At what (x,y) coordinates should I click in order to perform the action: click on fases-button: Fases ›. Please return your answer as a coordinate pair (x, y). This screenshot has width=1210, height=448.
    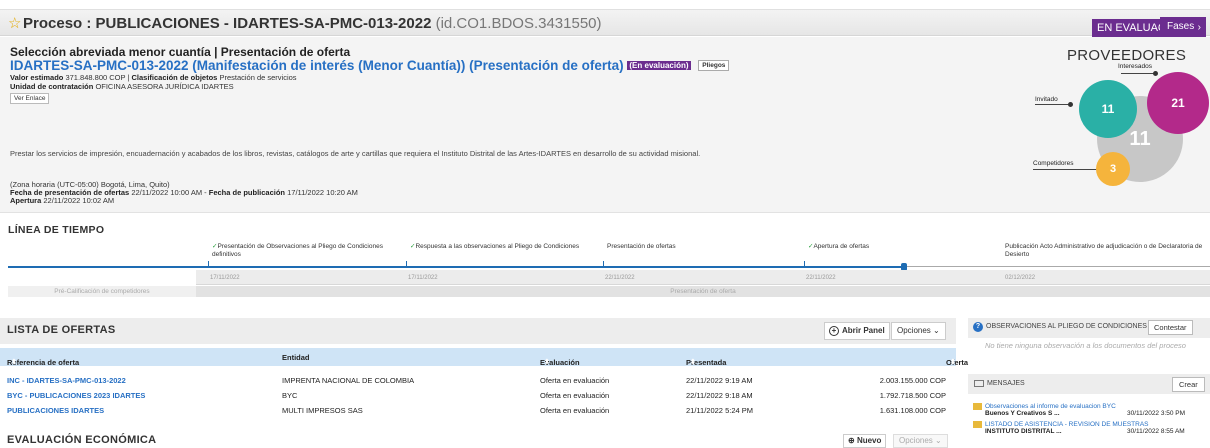
    Looking at the image, I should click on (1183, 28).